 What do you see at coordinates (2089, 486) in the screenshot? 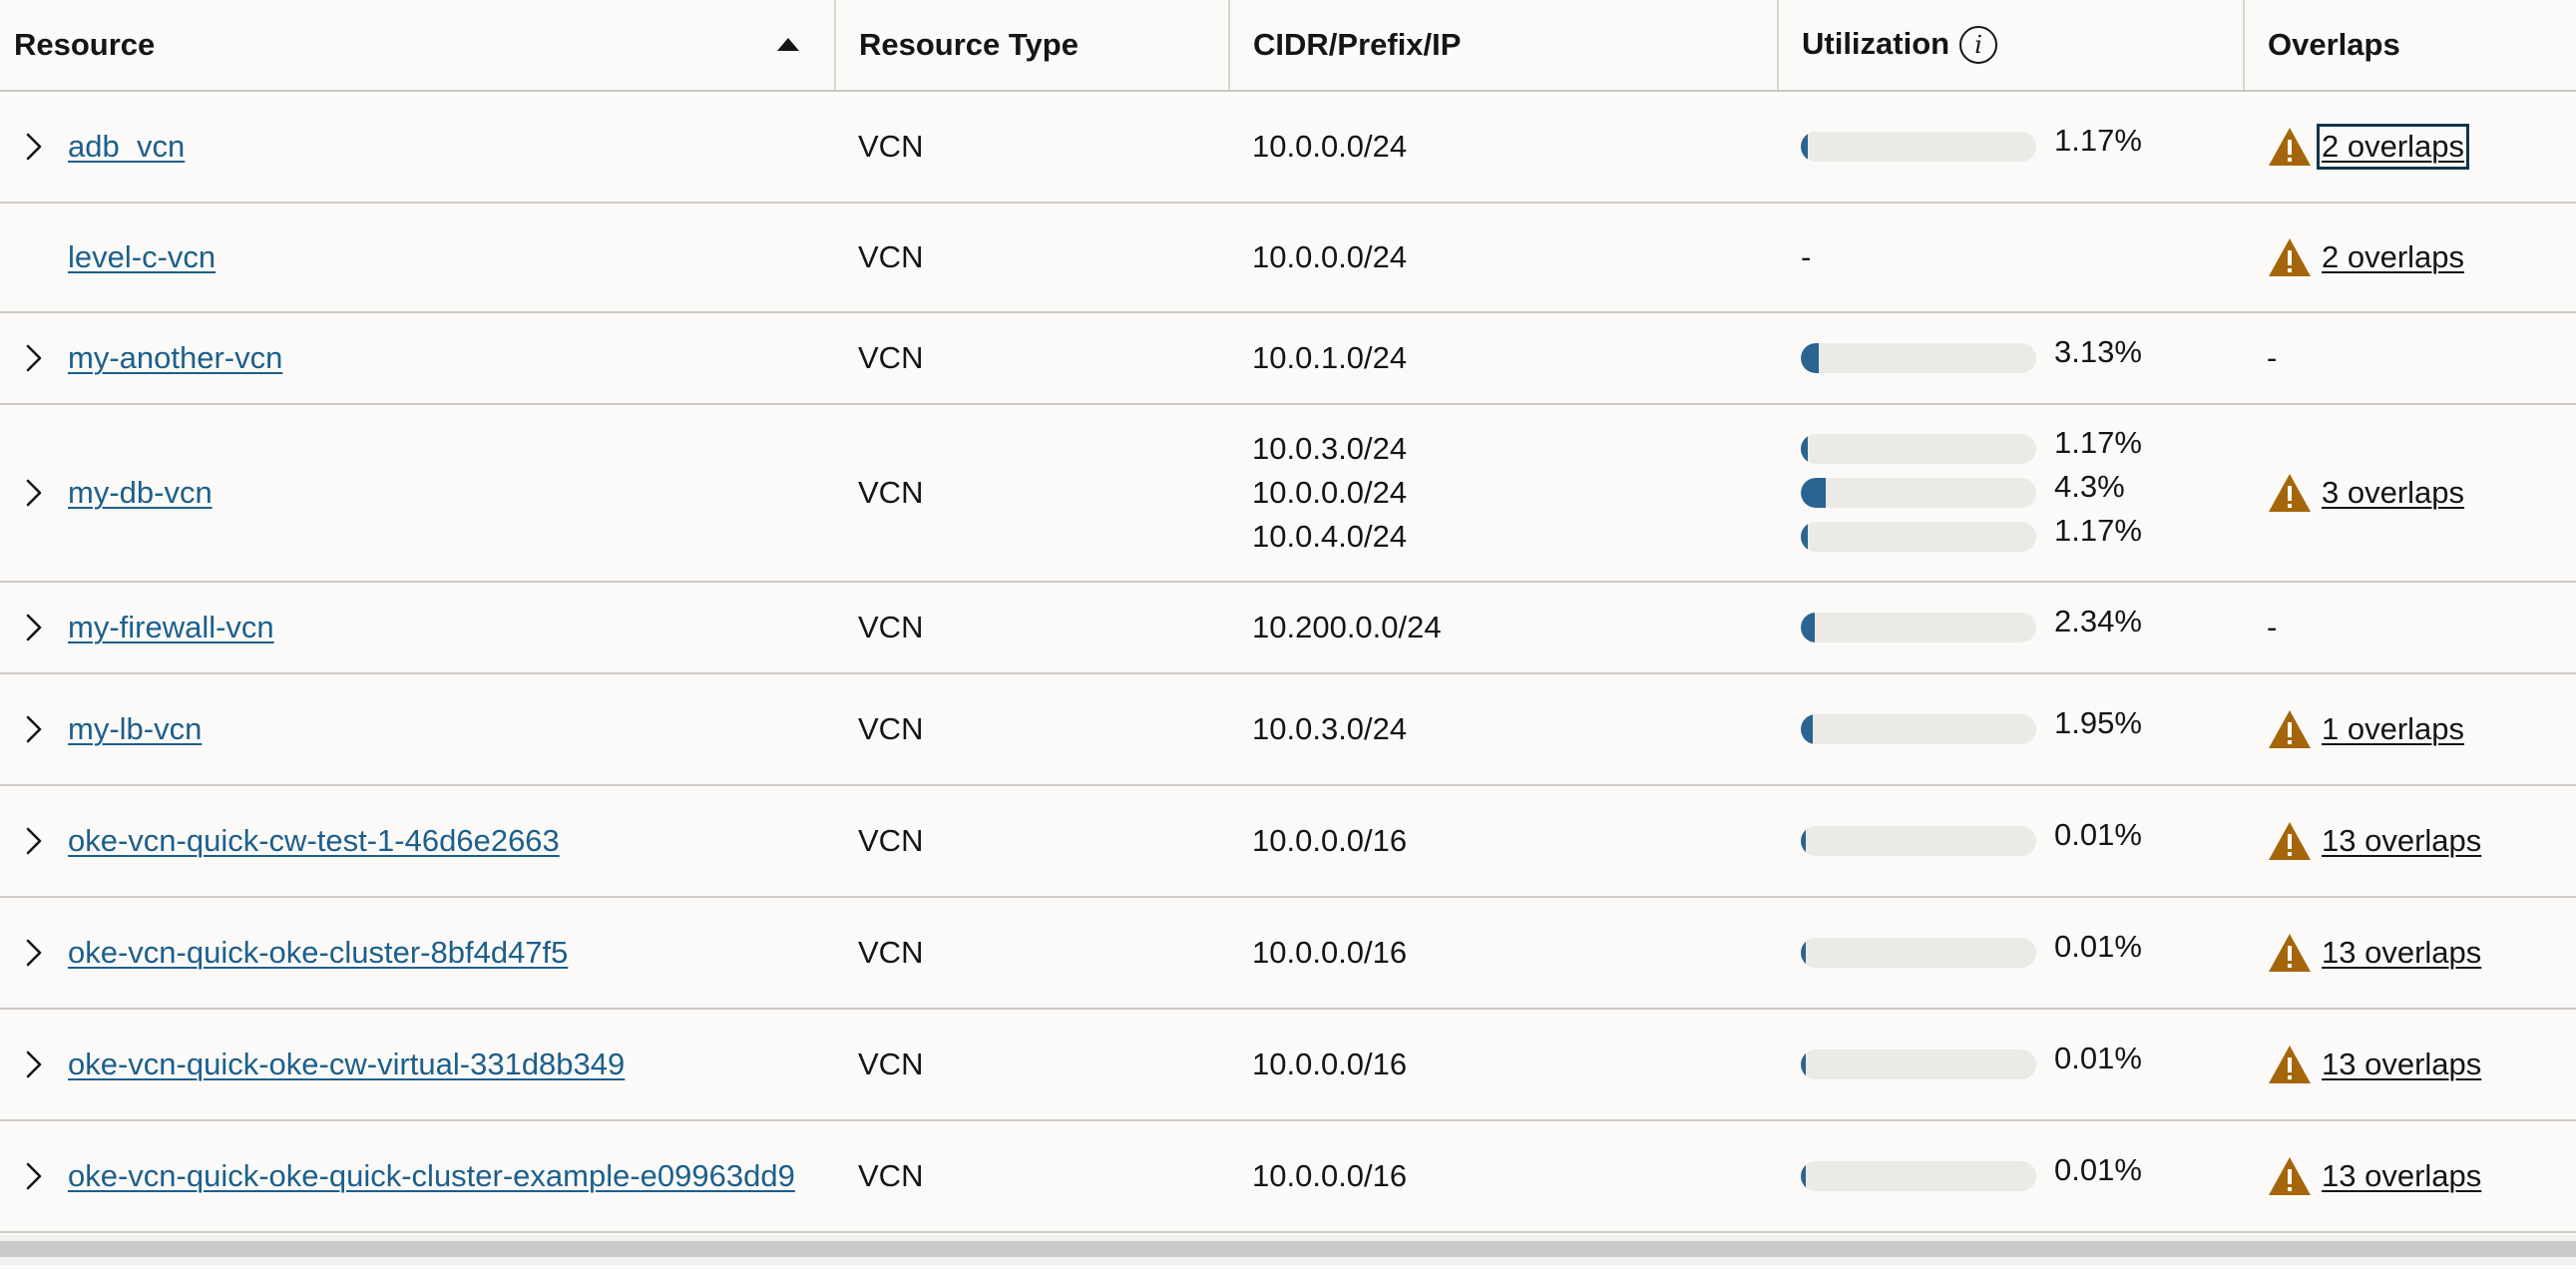
I see `utilization-percent: 4.3%` at bounding box center [2089, 486].